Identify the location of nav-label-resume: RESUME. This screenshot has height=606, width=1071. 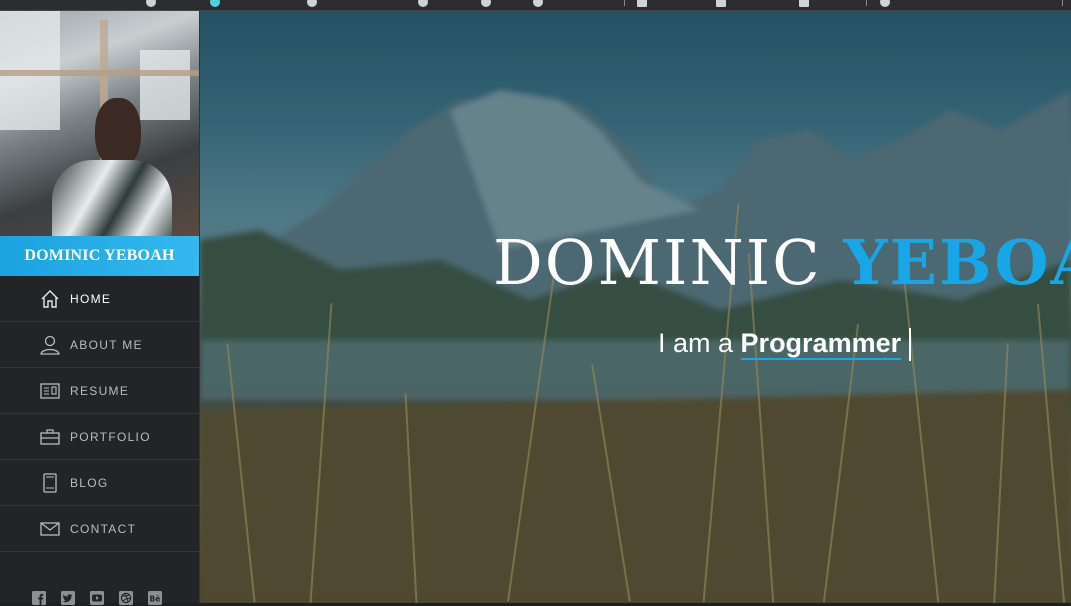
(100, 390).